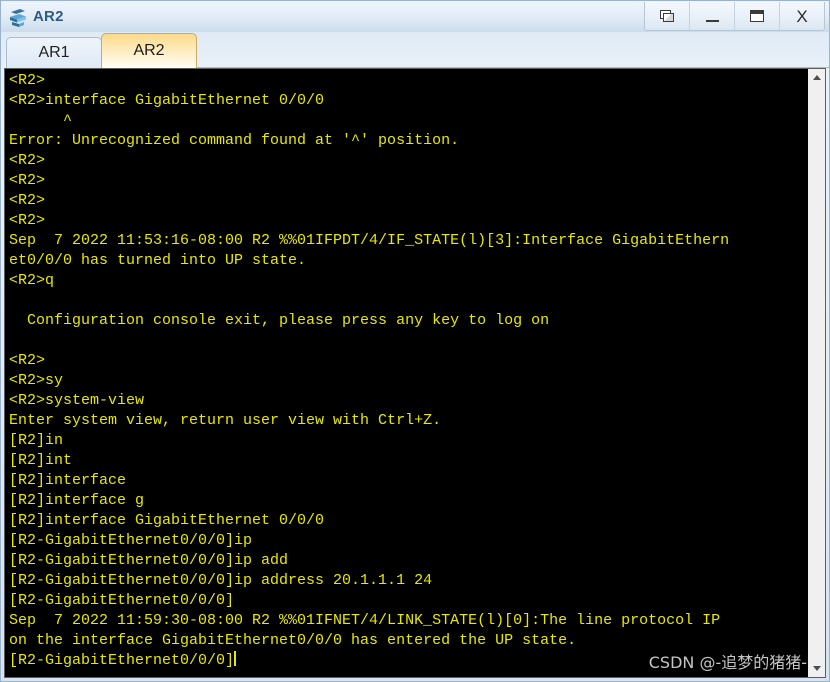 The image size is (830, 682). I want to click on terminal-line: <R2>sy, so click(36, 380).